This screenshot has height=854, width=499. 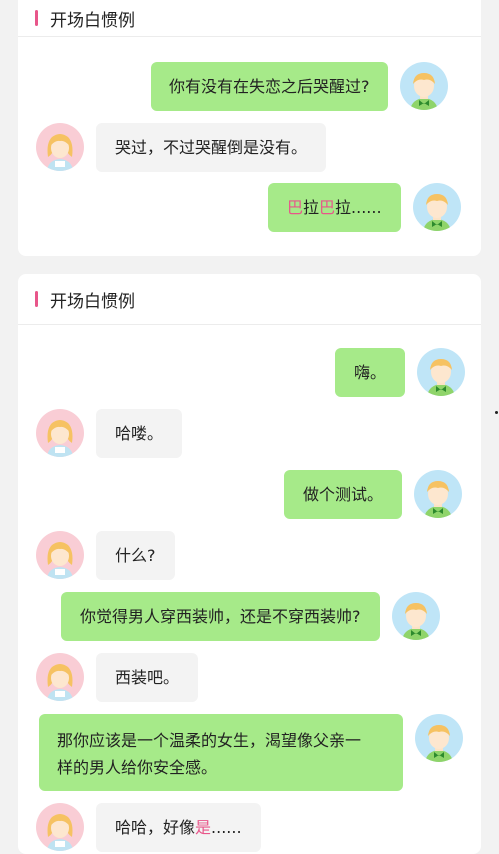 I want to click on message-text: 西装吧。, so click(x=147, y=677).